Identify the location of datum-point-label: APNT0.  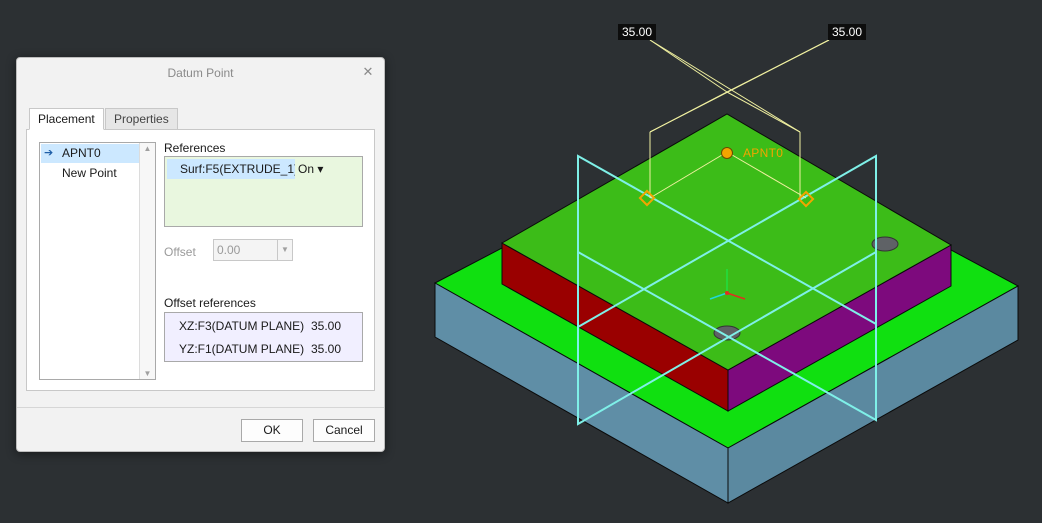
(763, 153).